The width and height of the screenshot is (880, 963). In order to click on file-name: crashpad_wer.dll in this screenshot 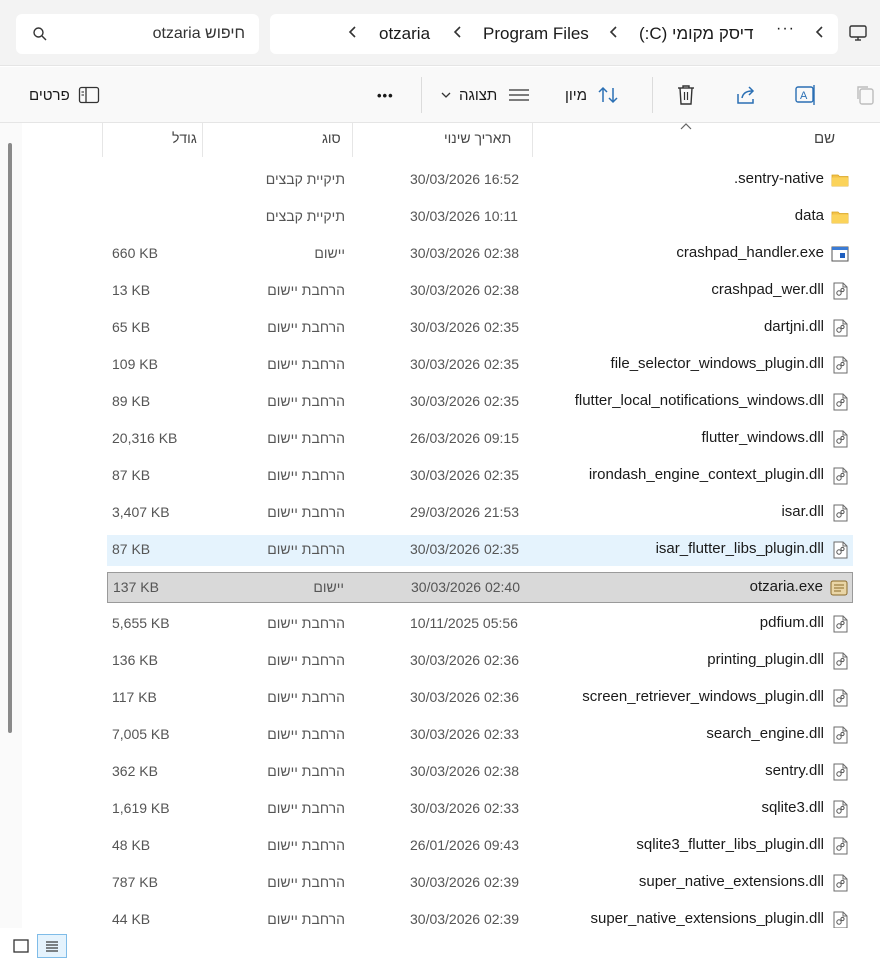, I will do `click(767, 289)`.